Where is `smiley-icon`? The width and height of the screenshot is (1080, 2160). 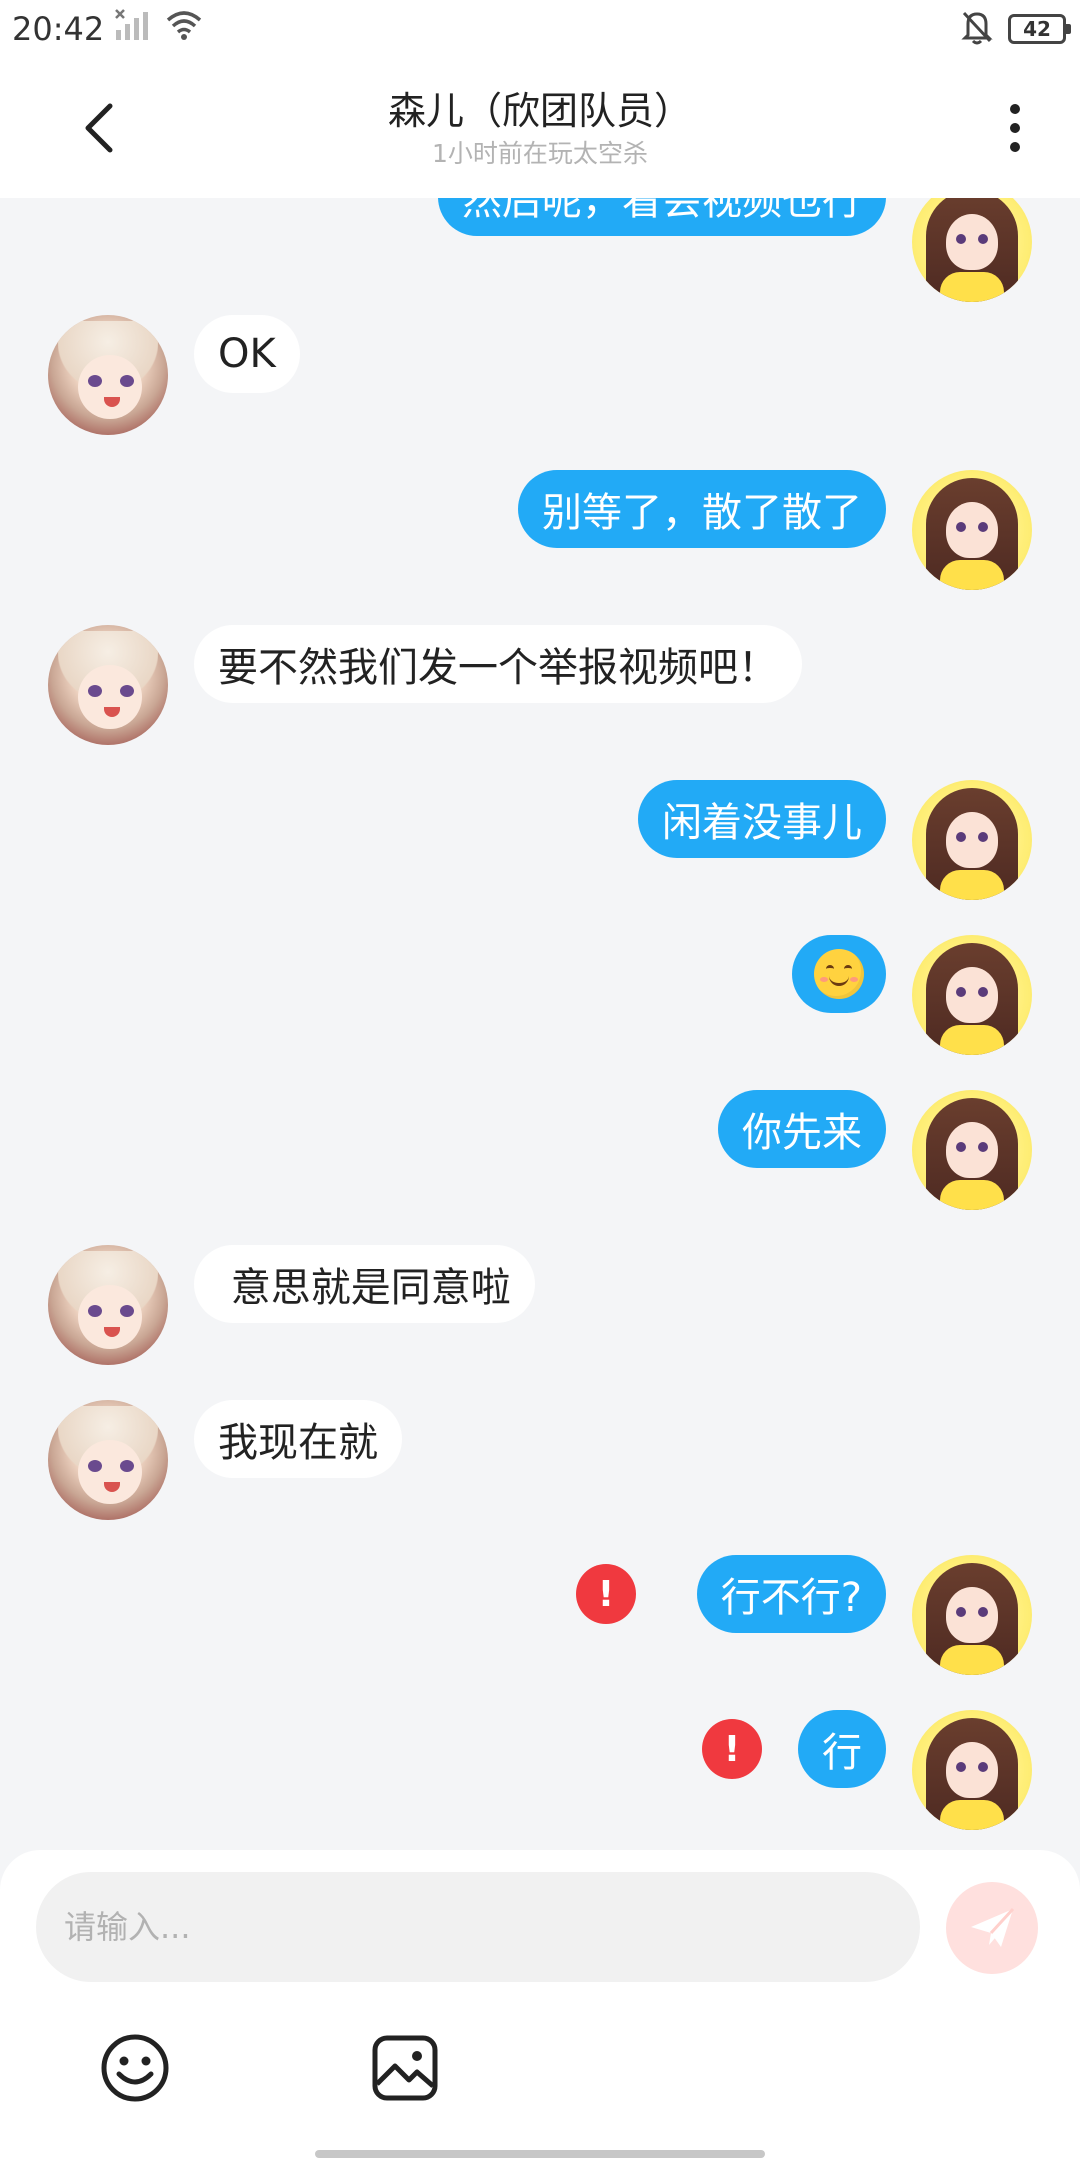
smiley-icon is located at coordinates (135, 2068).